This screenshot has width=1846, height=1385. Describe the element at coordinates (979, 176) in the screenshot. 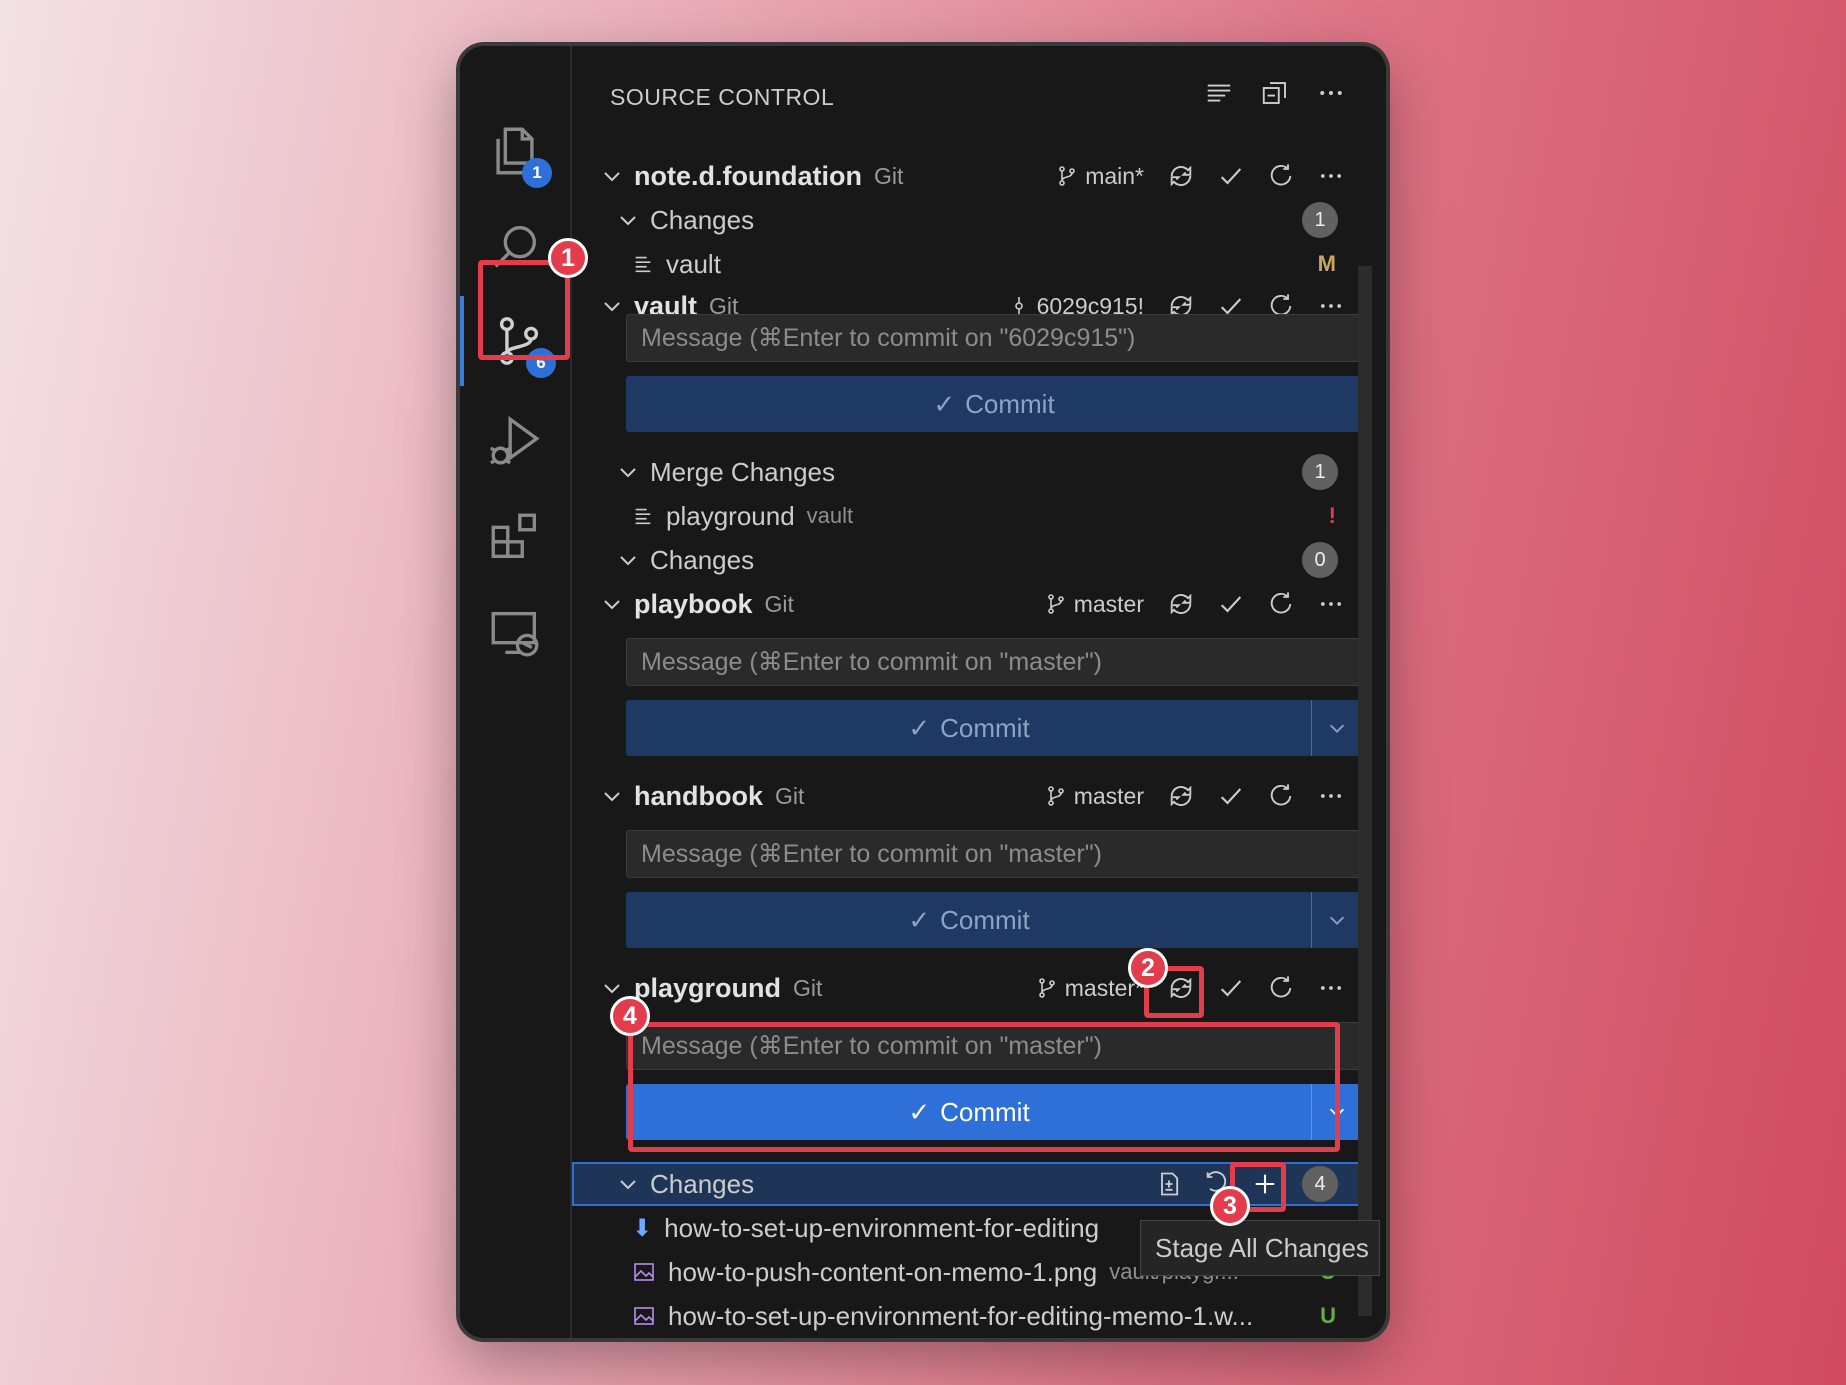

I see `repo-header-foundation: note.d.foundation Git main*` at that location.